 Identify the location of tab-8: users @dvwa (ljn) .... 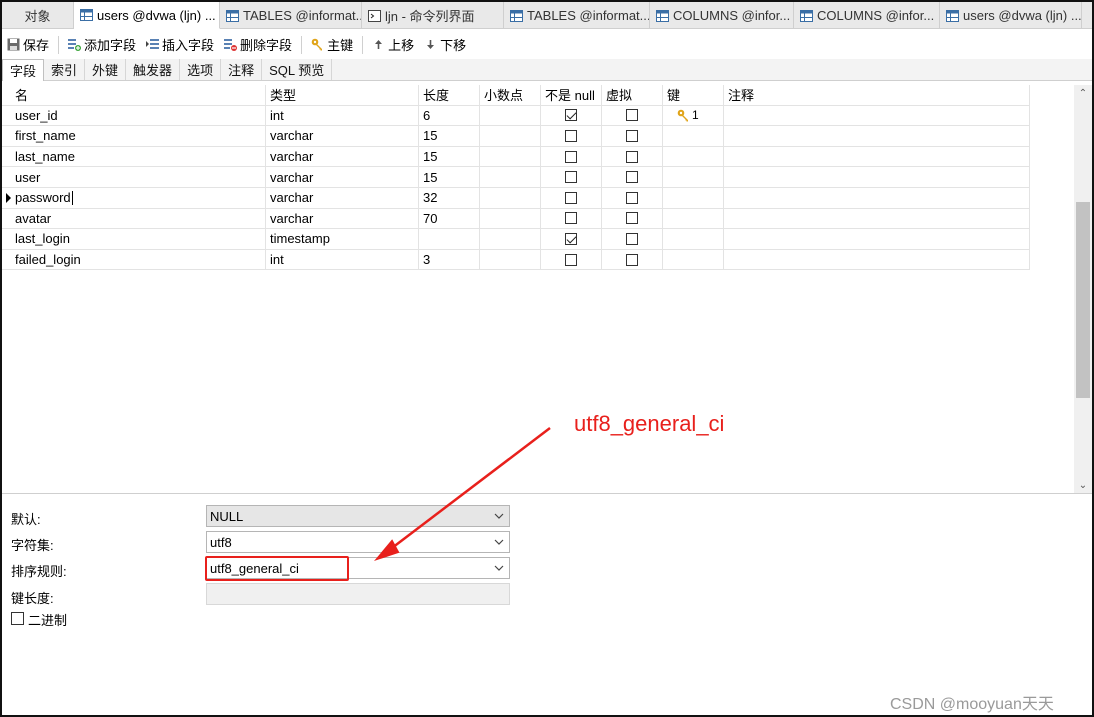
(1011, 15).